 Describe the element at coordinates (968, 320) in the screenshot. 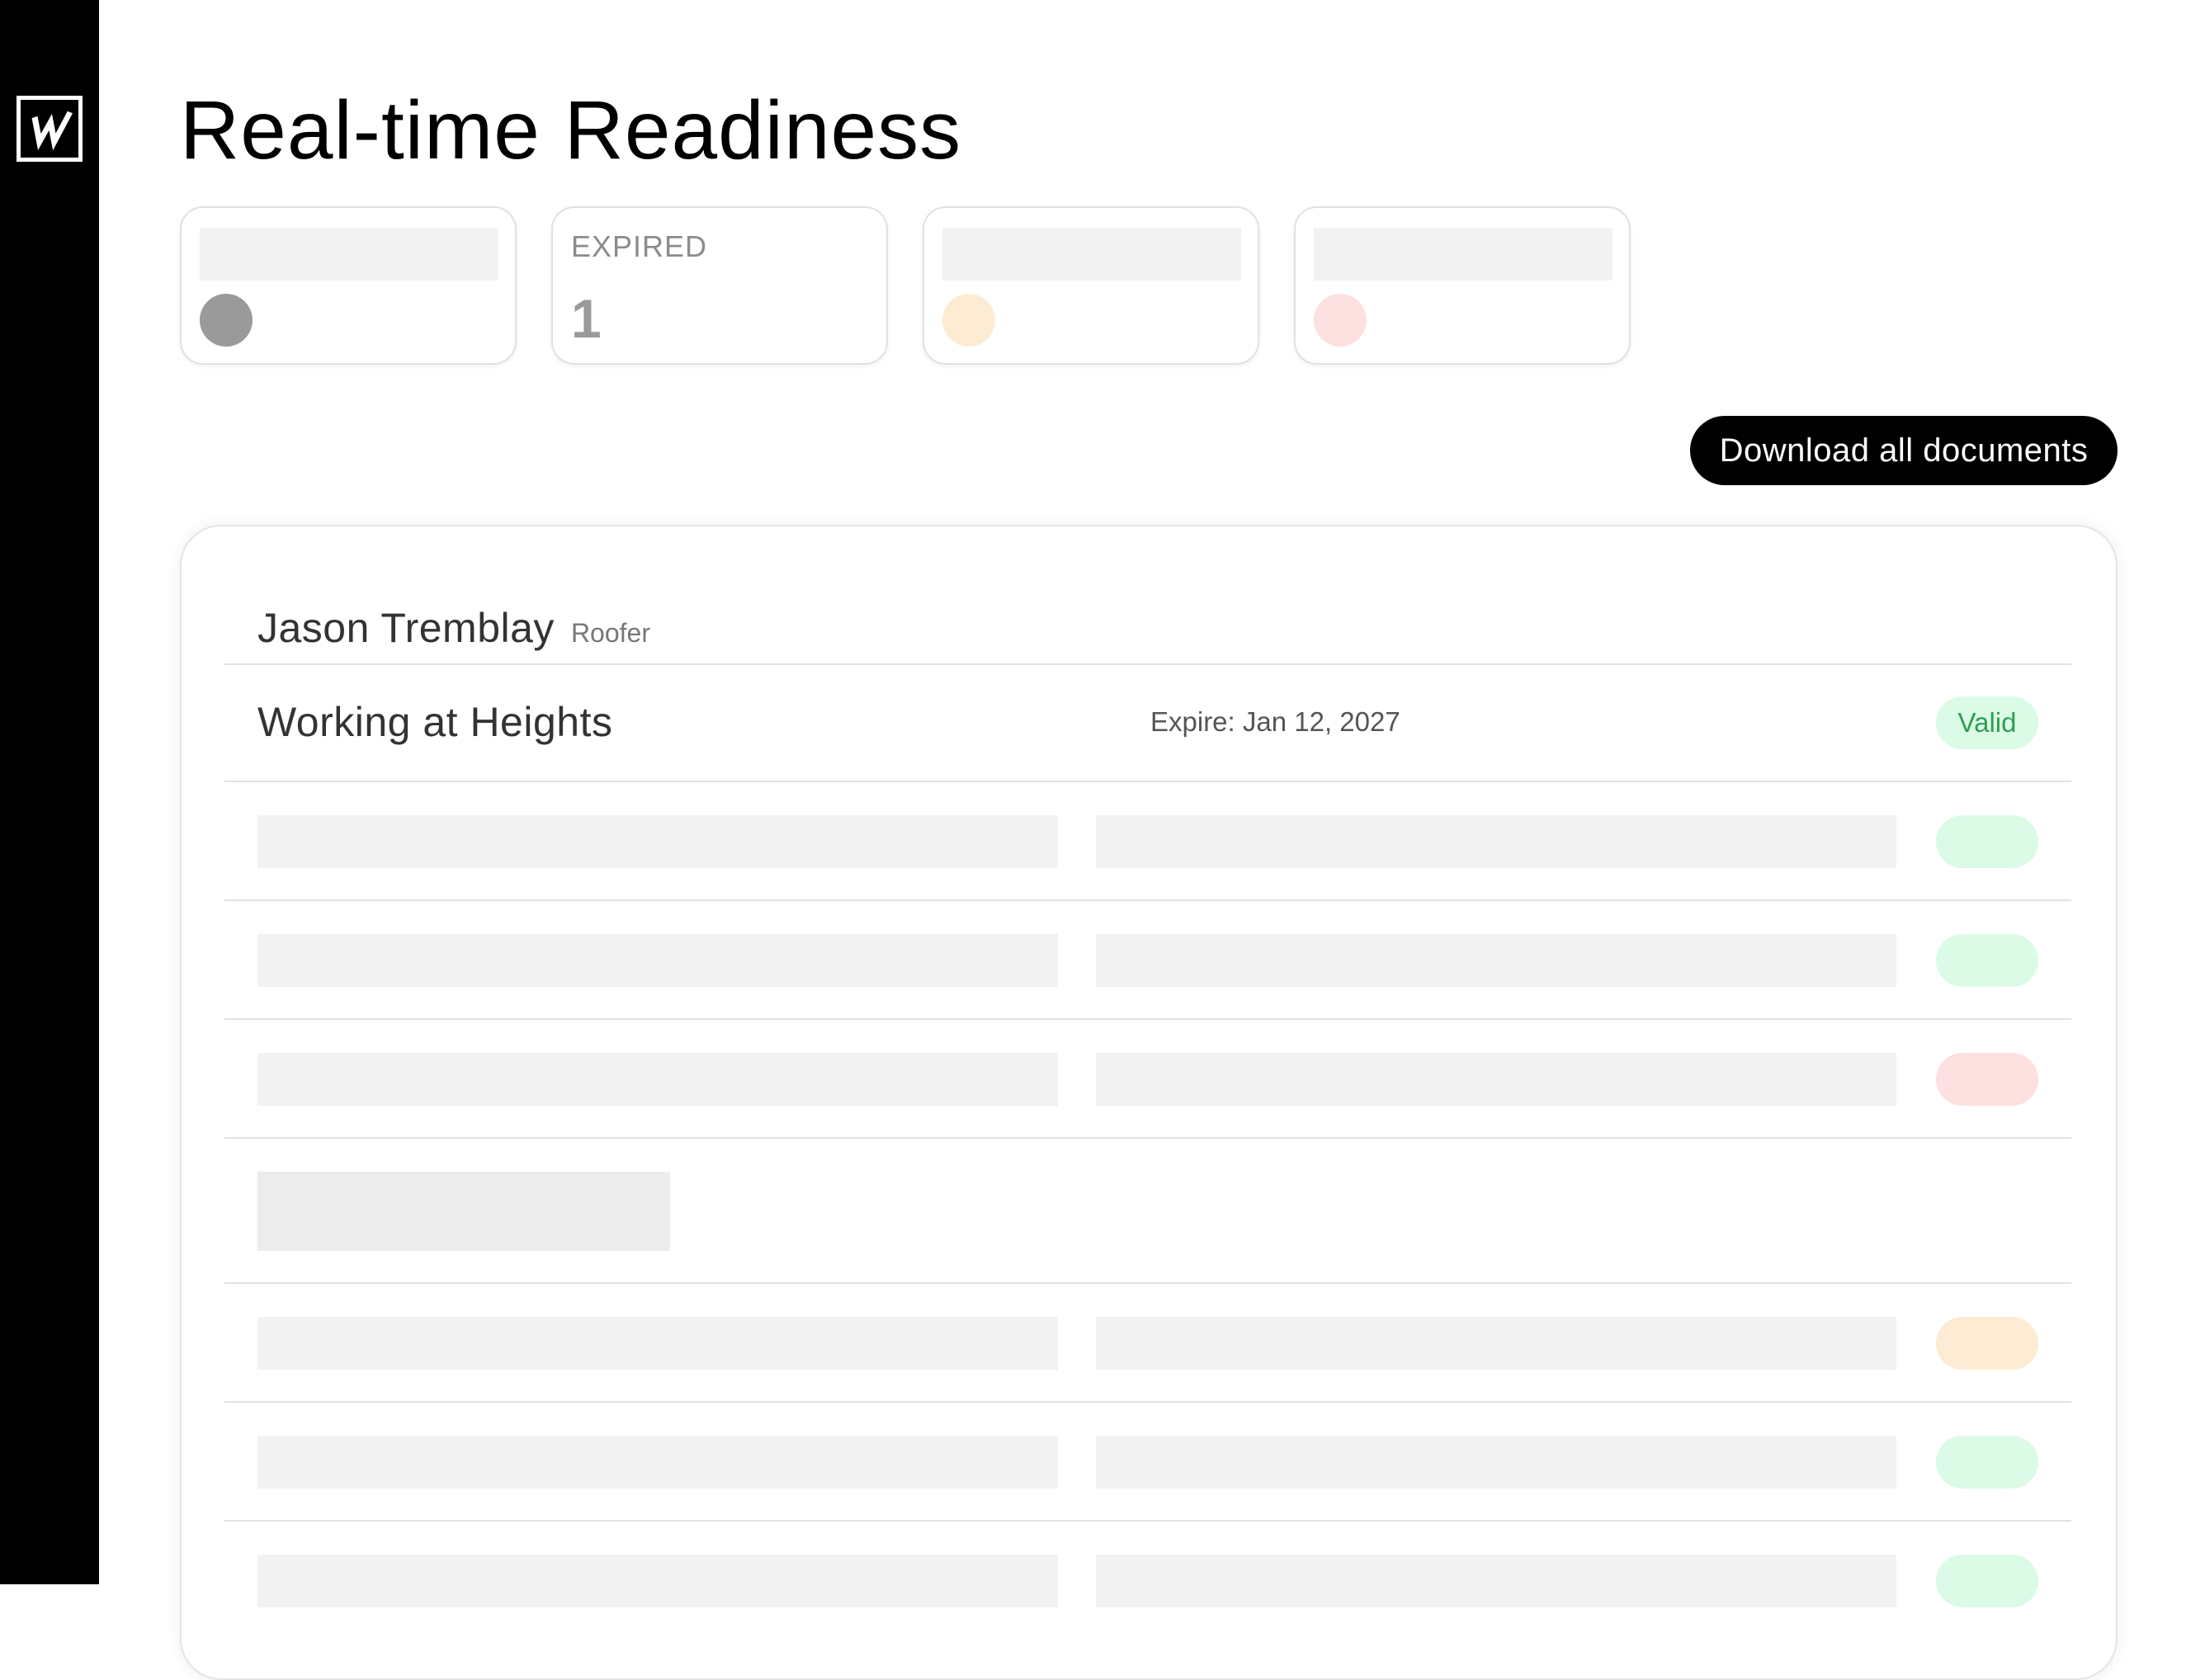

I see `status-dot-warning` at that location.